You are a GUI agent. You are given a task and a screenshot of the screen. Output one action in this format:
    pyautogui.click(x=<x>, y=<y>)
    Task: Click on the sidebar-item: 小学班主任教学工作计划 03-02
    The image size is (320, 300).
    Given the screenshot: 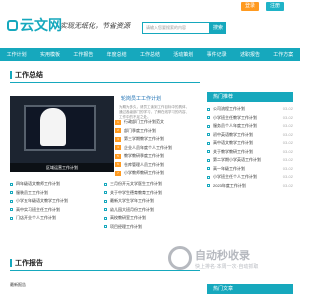 What is the action you would take?
    pyautogui.click(x=250, y=118)
    